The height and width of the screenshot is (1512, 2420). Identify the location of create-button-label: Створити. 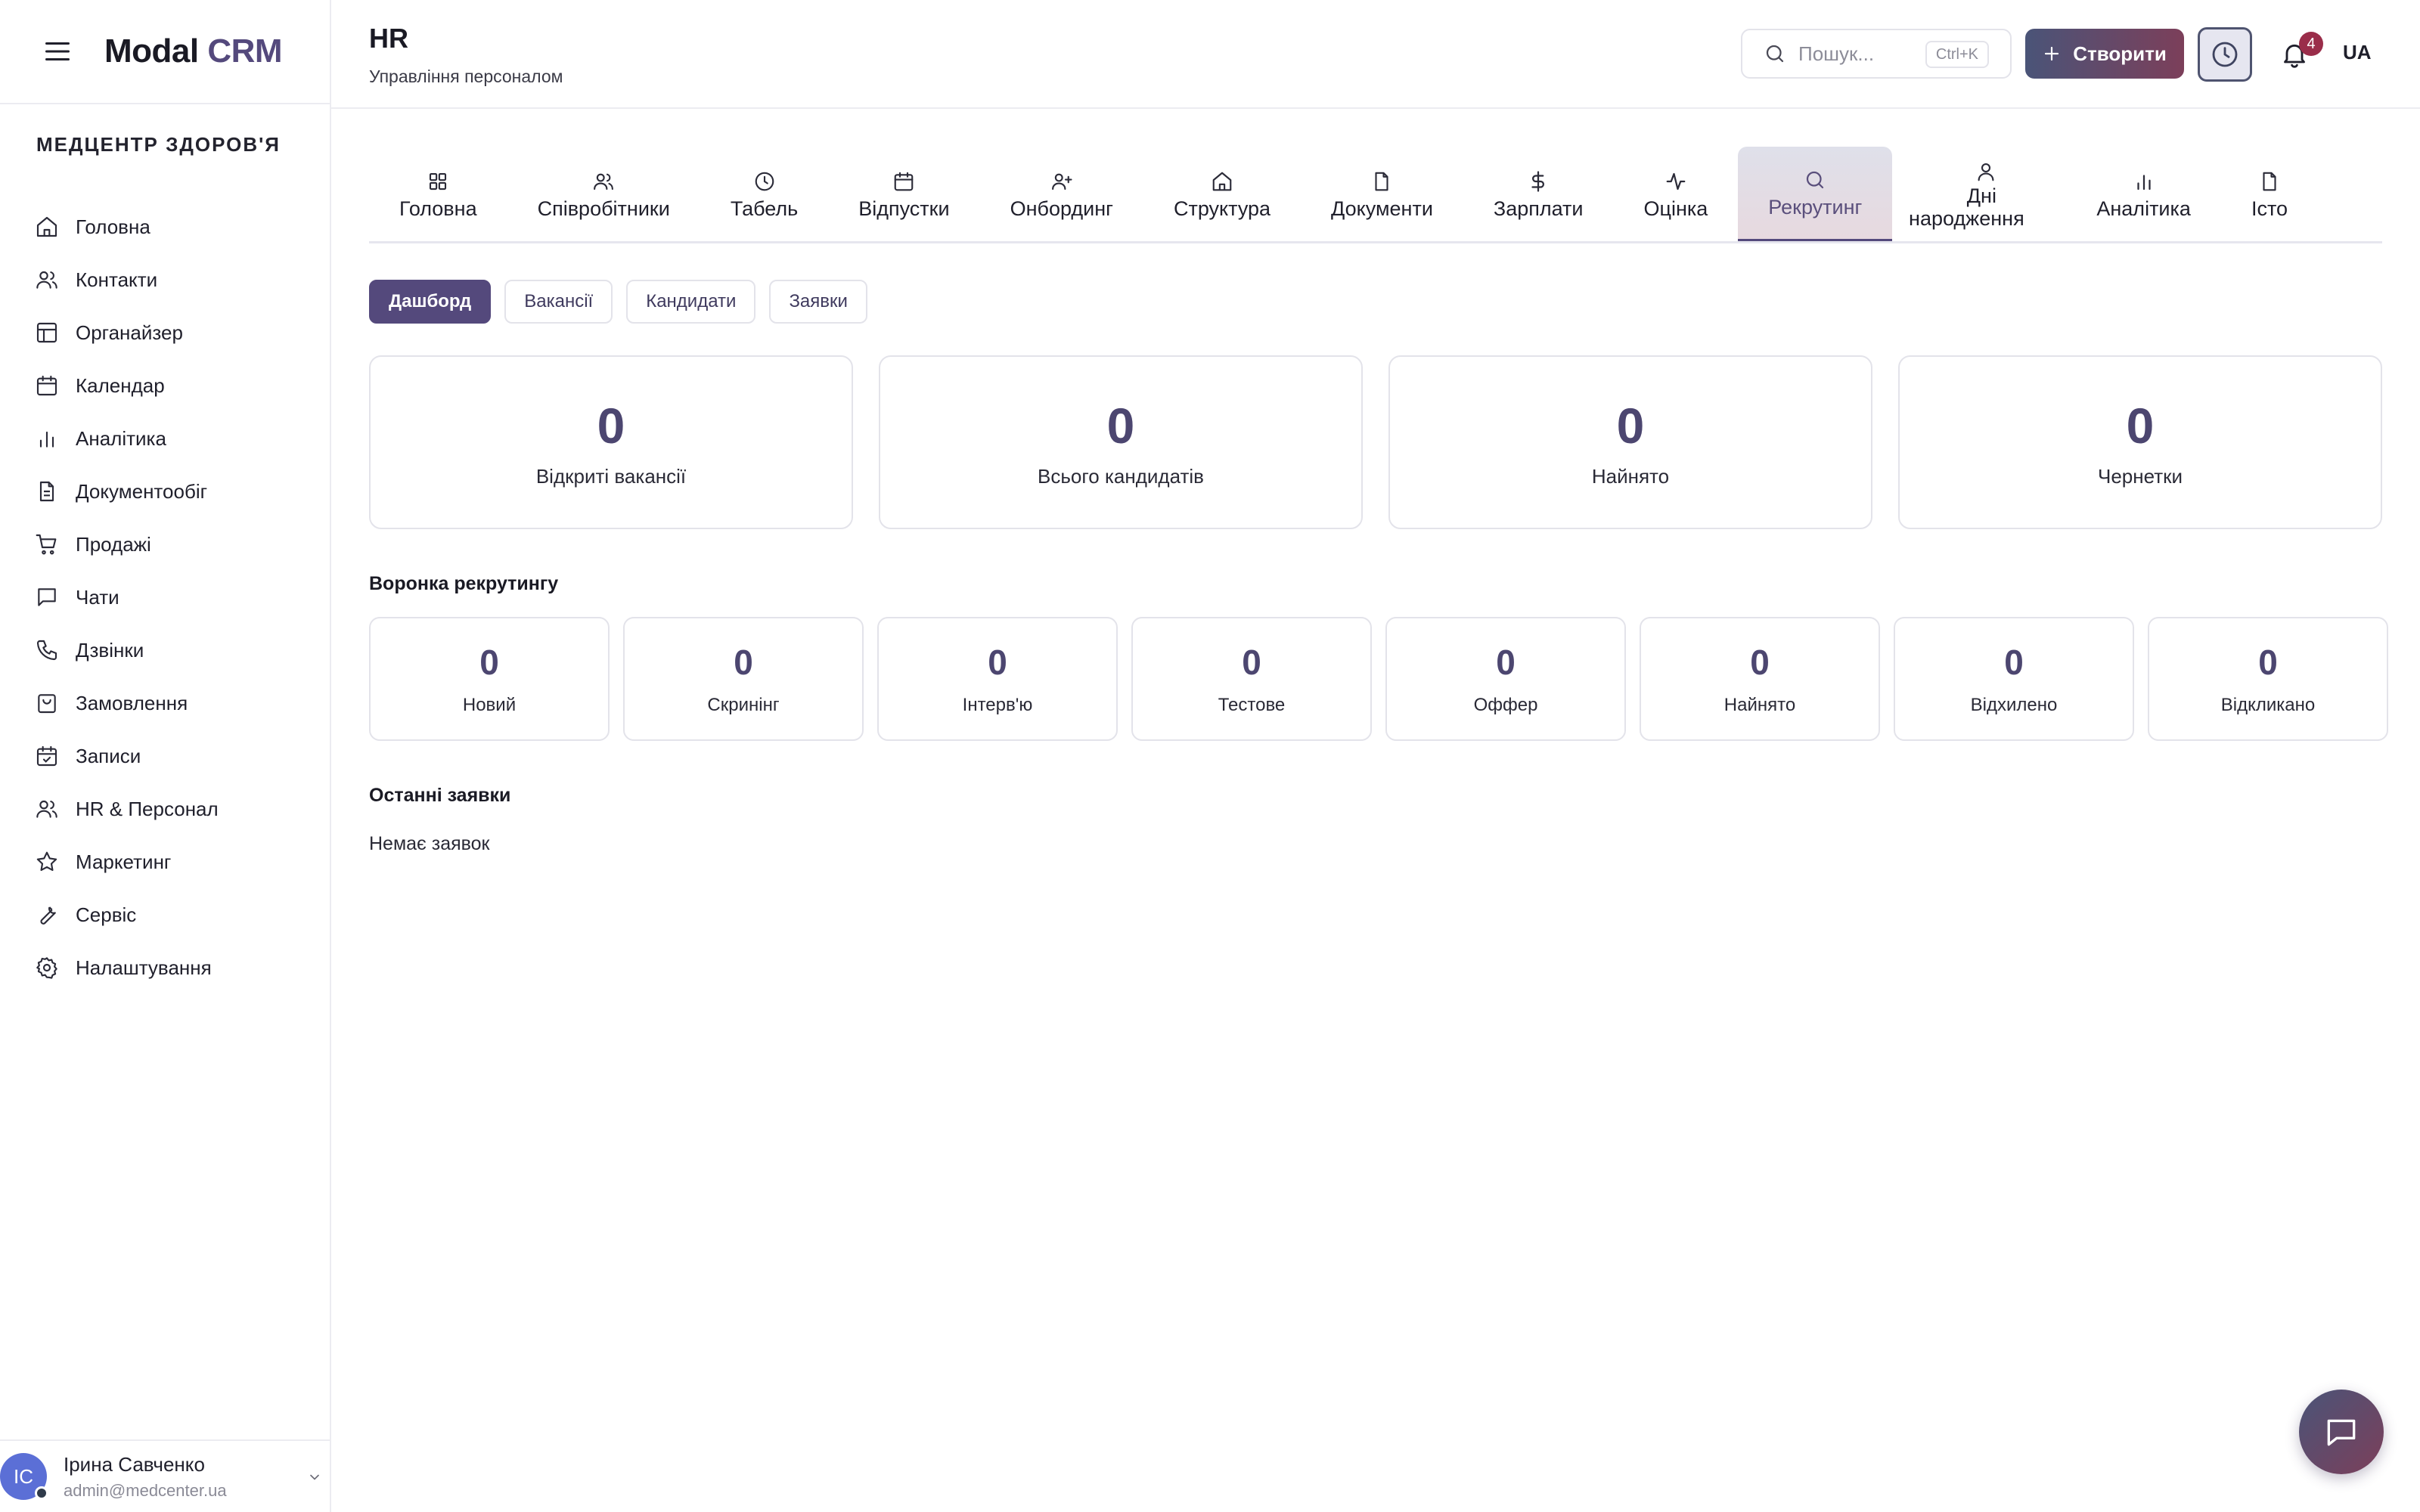
(2120, 54).